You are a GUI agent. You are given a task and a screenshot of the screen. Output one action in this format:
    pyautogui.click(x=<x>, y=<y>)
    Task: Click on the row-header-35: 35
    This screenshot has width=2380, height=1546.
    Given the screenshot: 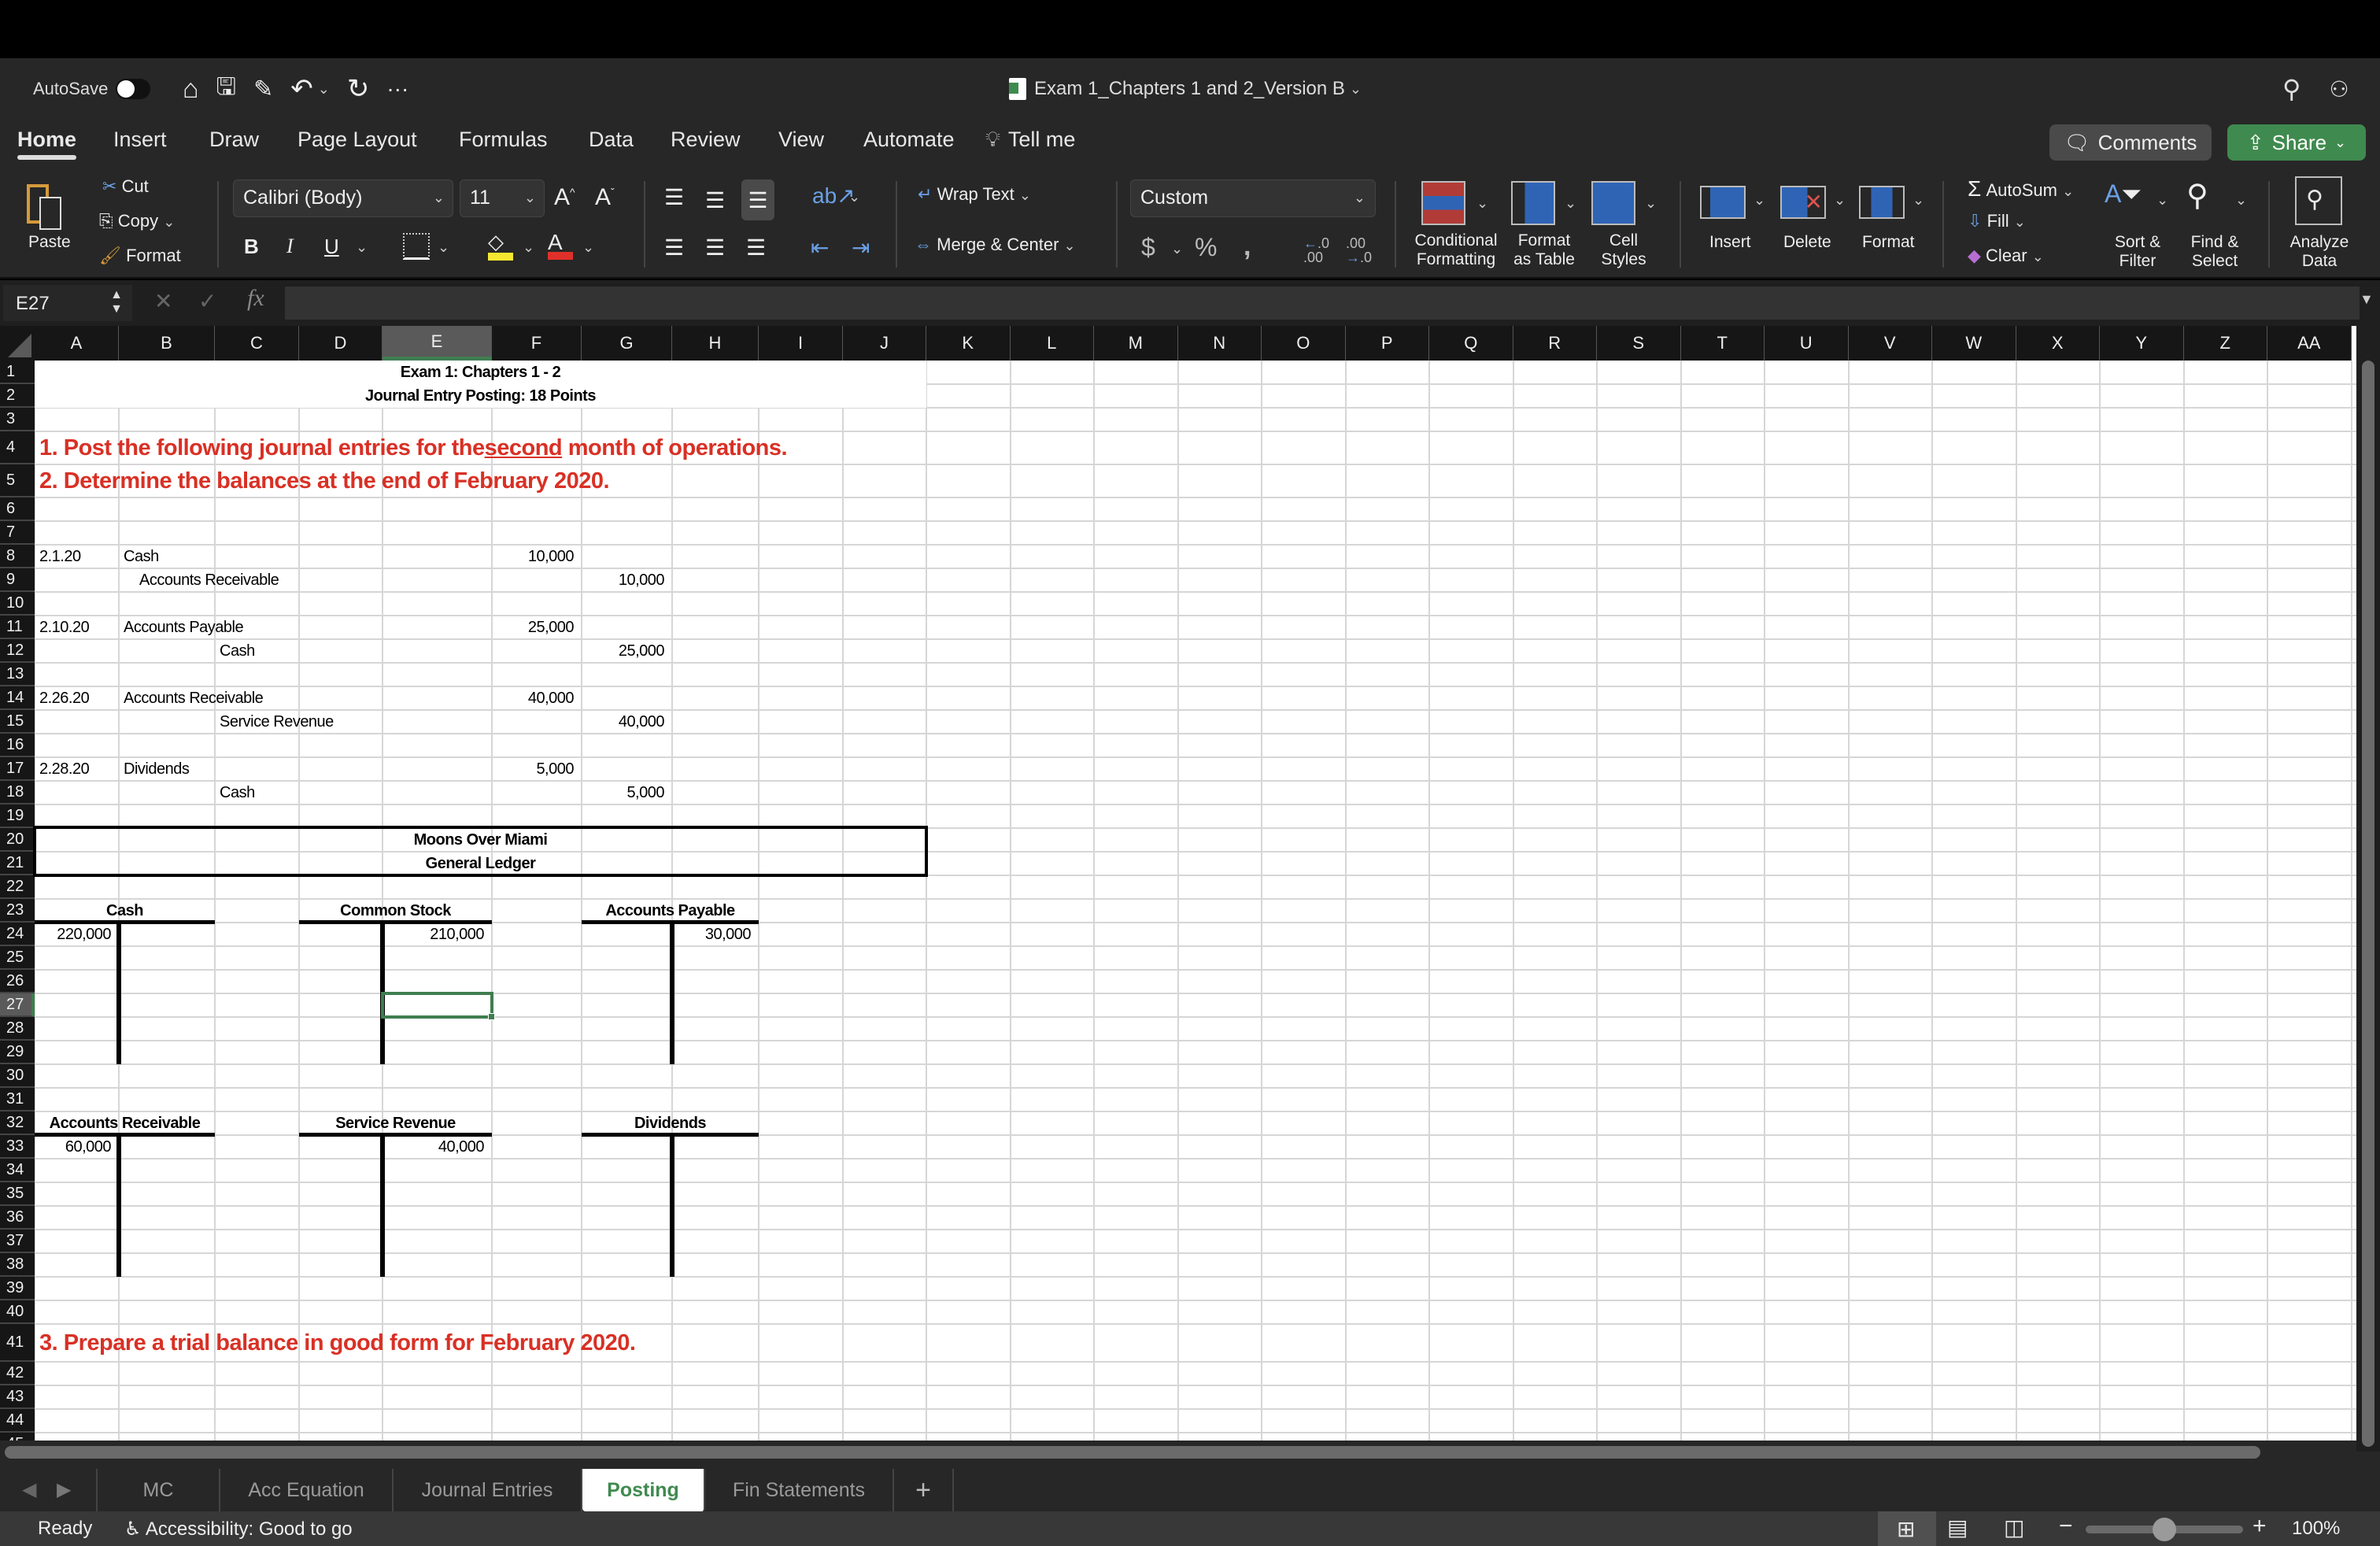 What is the action you would take?
    pyautogui.click(x=17, y=1194)
    